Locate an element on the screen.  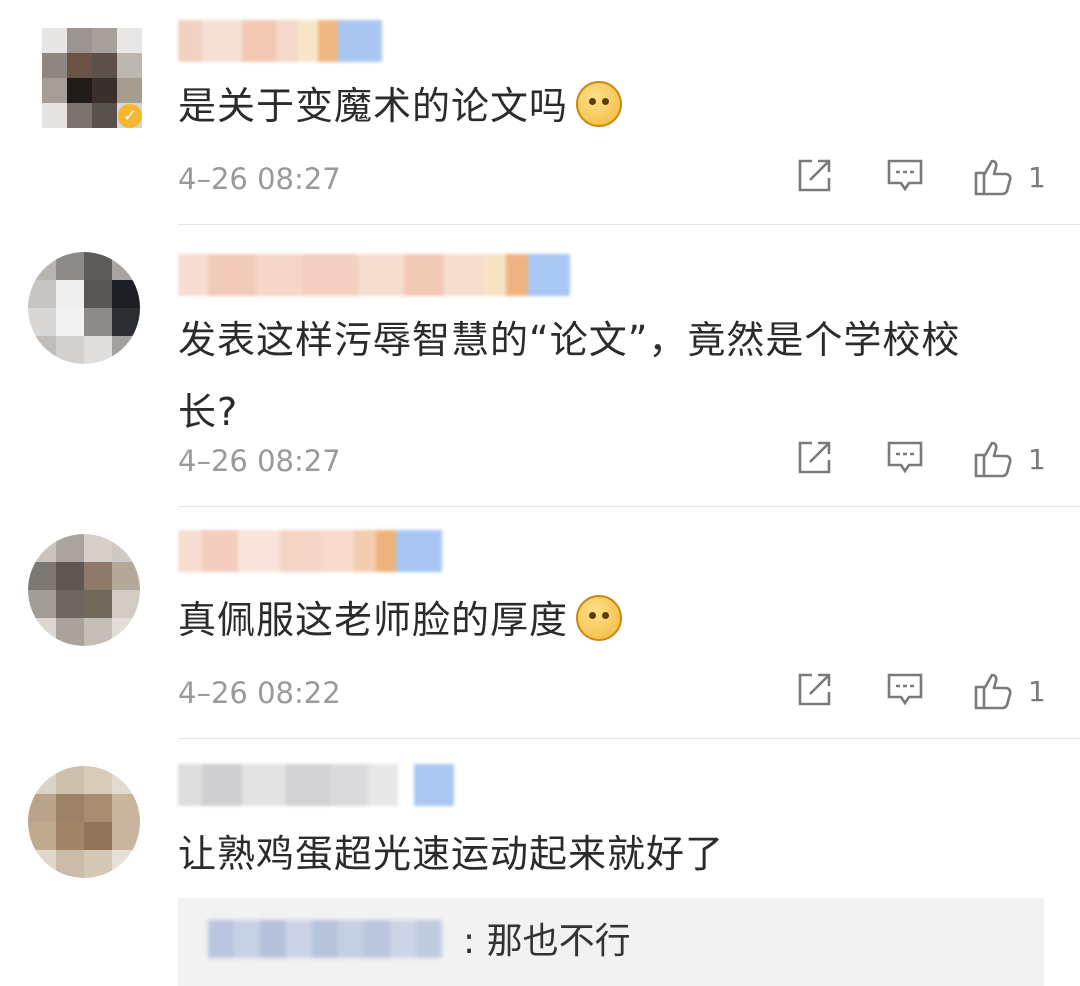
reply-text: : 那也不行 is located at coordinates (547, 941).